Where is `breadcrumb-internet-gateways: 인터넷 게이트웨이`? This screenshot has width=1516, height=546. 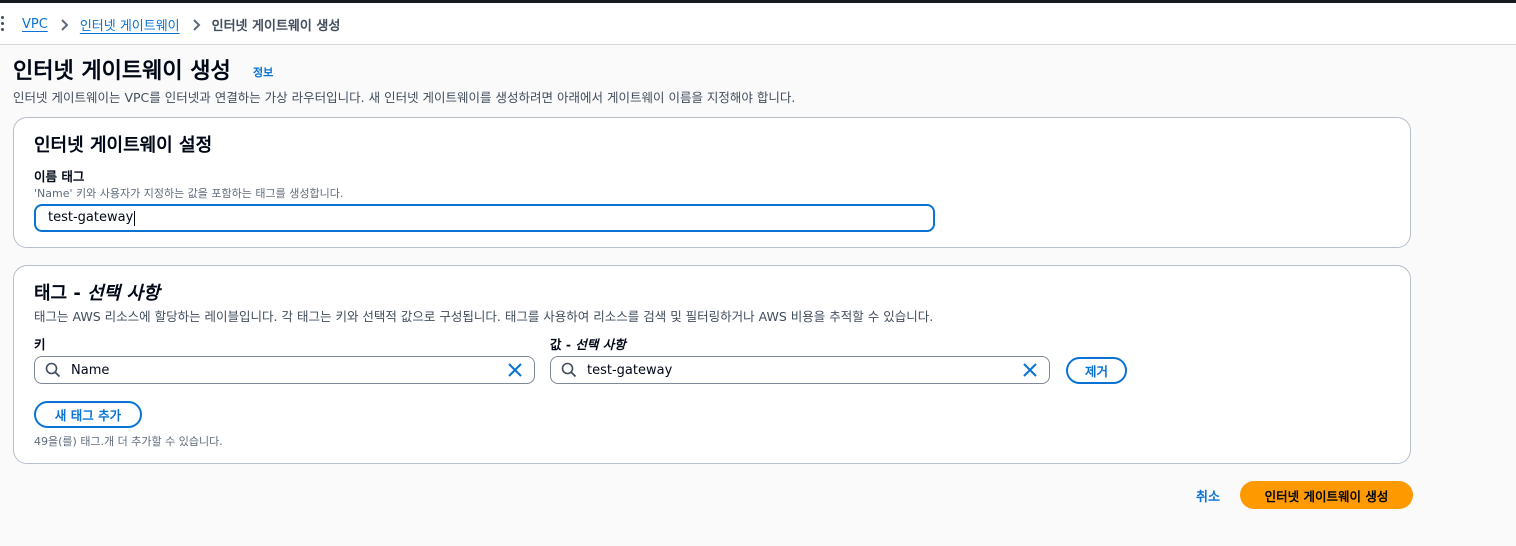
breadcrumb-internet-gateways: 인터넷 게이트웨이 is located at coordinates (130, 24).